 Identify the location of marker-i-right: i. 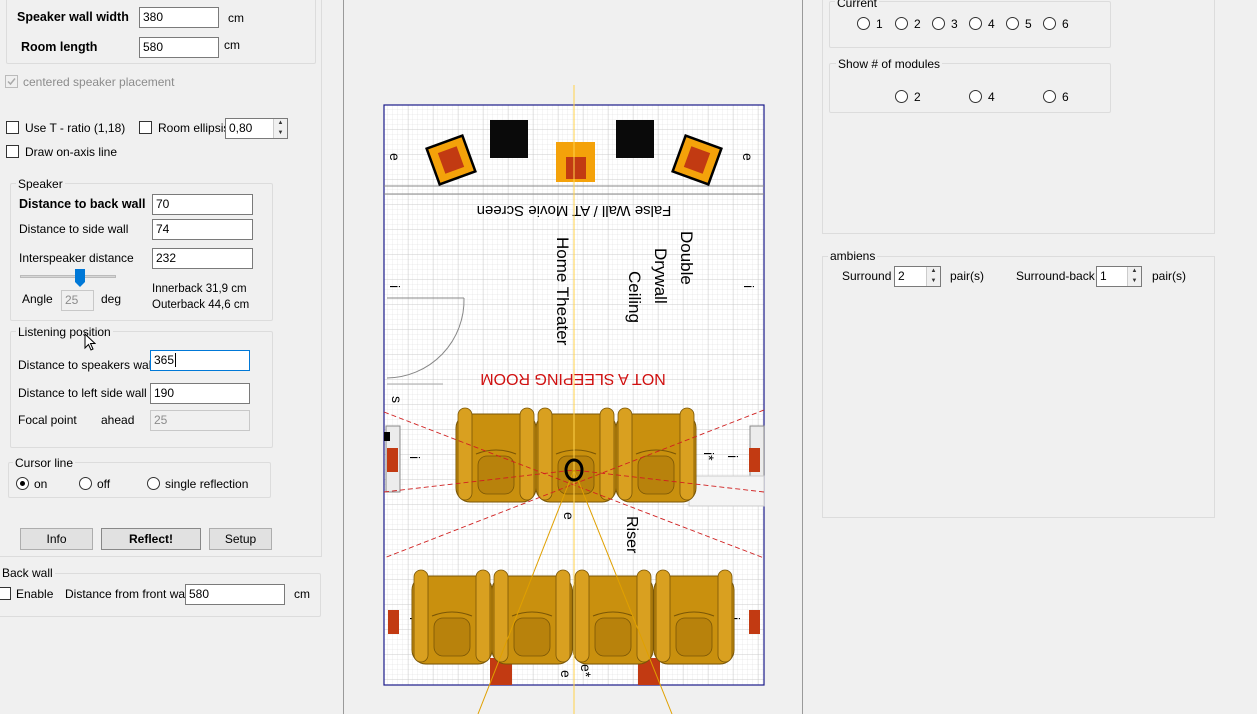
(749, 286).